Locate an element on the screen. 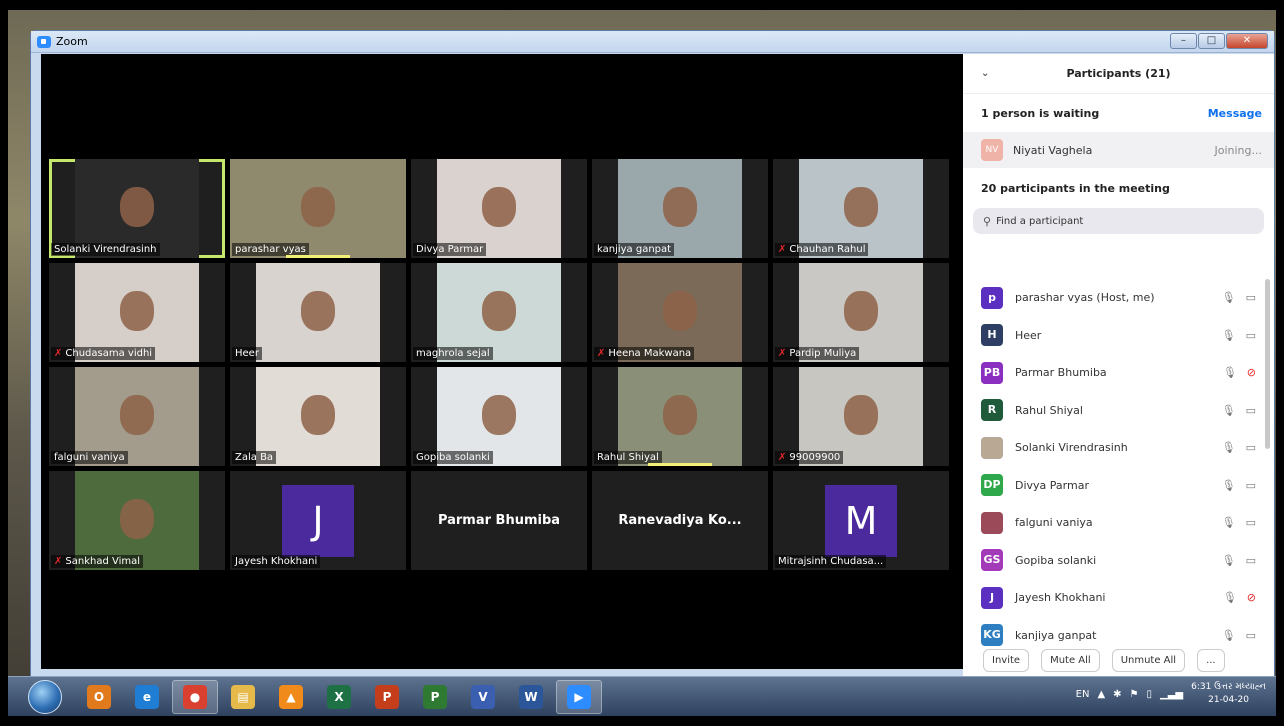 The image size is (1284, 726). invite-button: Invite is located at coordinates (1006, 660).